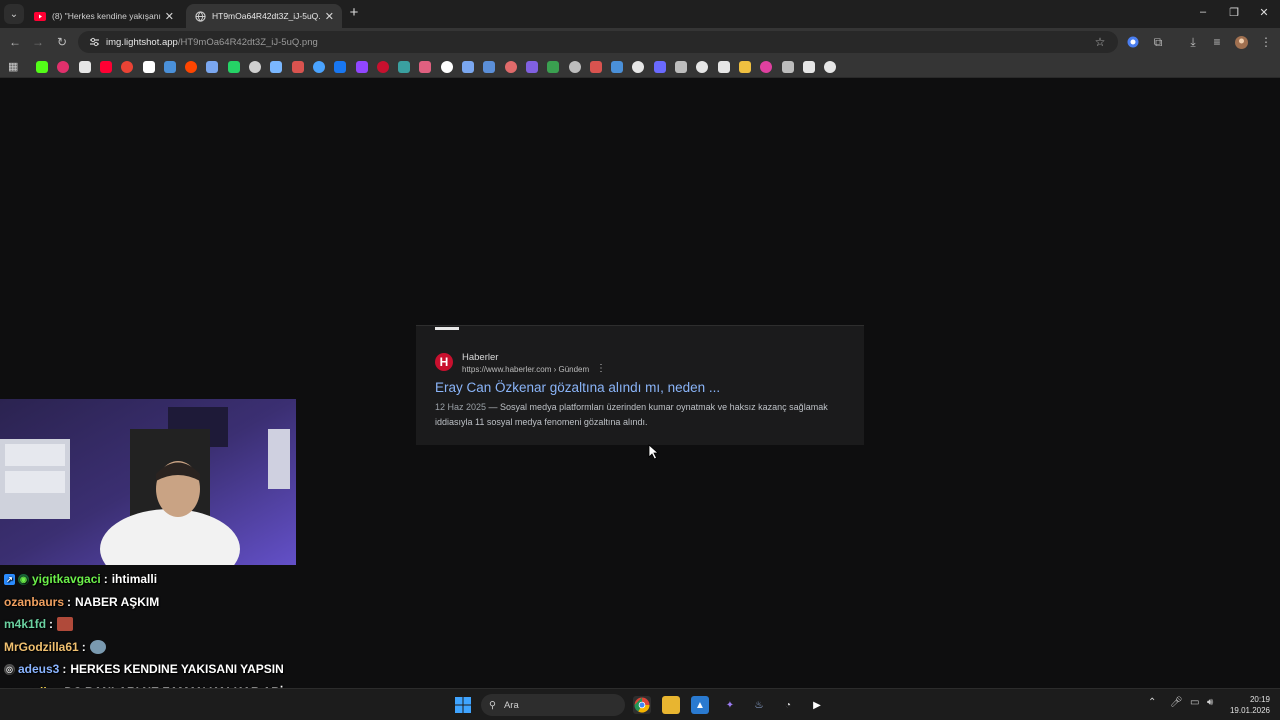 The image size is (1280, 720). What do you see at coordinates (354, 13) in the screenshot?
I see `new-tab-button: +` at bounding box center [354, 13].